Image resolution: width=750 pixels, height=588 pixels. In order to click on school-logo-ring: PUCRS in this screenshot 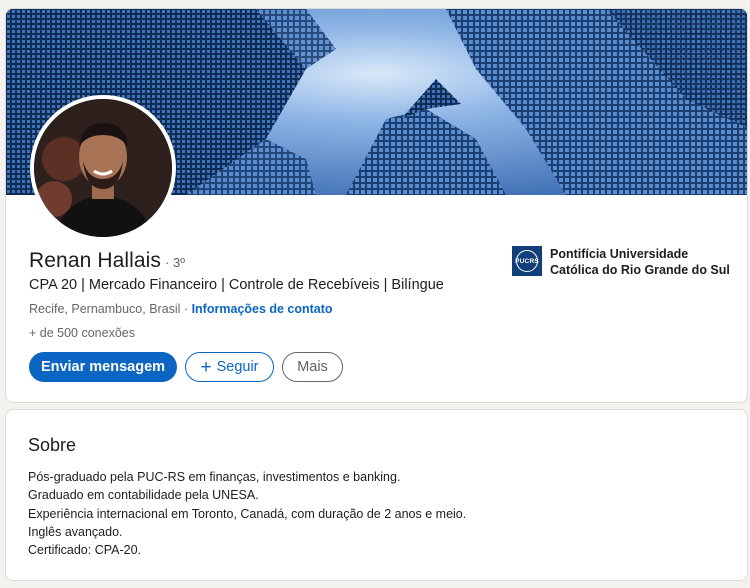, I will do `click(527, 261)`.